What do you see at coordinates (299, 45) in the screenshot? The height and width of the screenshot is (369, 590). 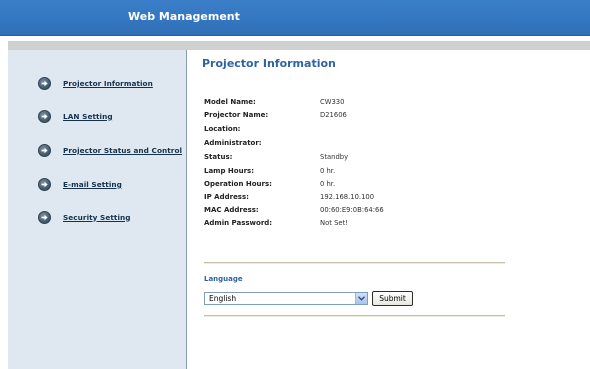 I see `header-subbar` at bounding box center [299, 45].